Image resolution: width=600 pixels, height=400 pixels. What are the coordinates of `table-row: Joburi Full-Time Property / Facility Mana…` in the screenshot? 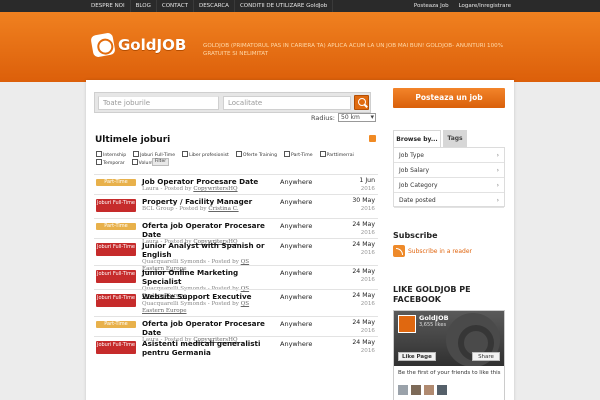 It's located at (236, 206).